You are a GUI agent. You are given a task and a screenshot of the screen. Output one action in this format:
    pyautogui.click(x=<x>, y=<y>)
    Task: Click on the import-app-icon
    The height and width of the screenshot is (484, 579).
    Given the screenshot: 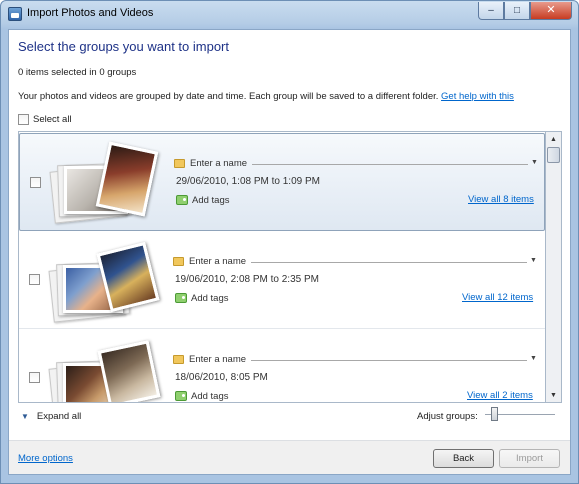 What is the action you would take?
    pyautogui.click(x=15, y=14)
    